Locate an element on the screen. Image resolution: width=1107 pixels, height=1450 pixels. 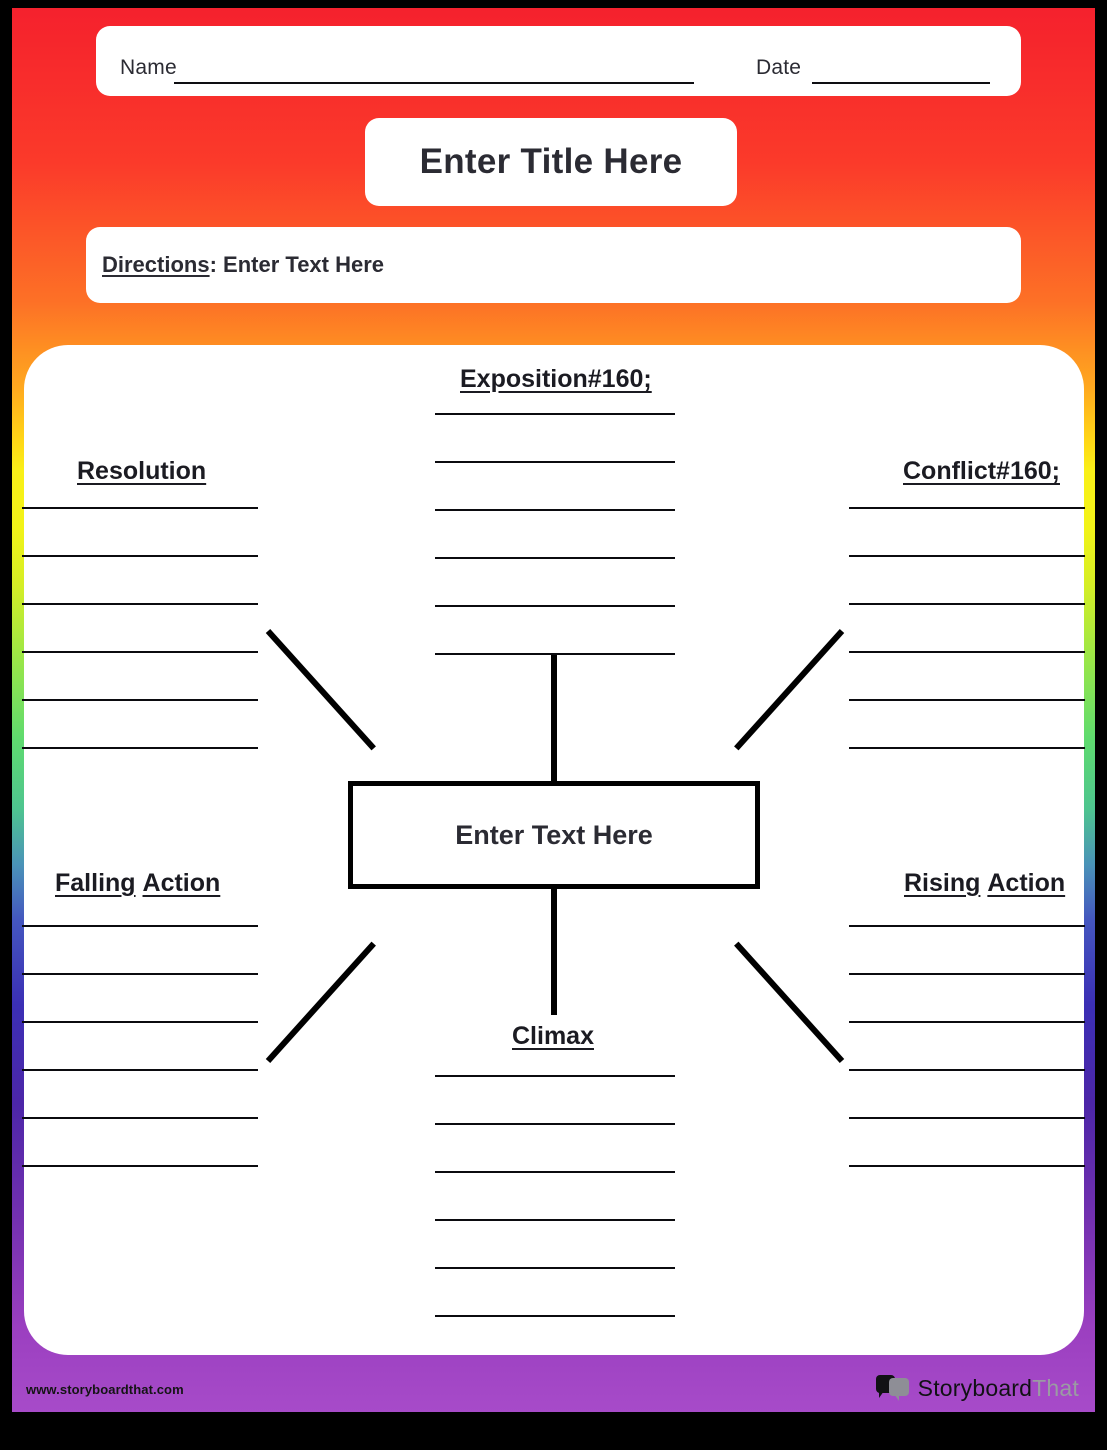
connector-exposition is located at coordinates (554, 719).